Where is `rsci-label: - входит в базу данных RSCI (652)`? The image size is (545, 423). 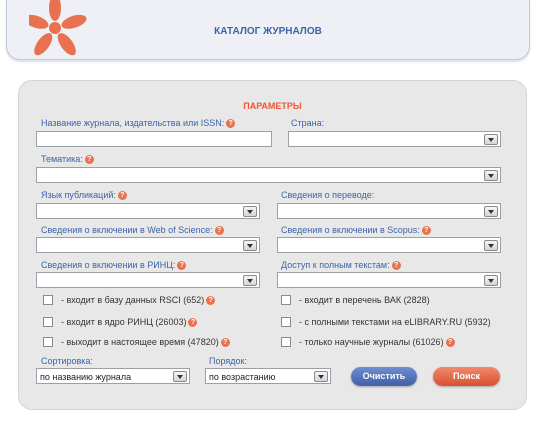 rsci-label: - входит в базу данных RSCI (652) is located at coordinates (133, 300).